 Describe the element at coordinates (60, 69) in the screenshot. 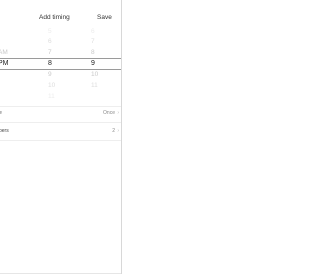

I see `selection-bottom-line` at that location.